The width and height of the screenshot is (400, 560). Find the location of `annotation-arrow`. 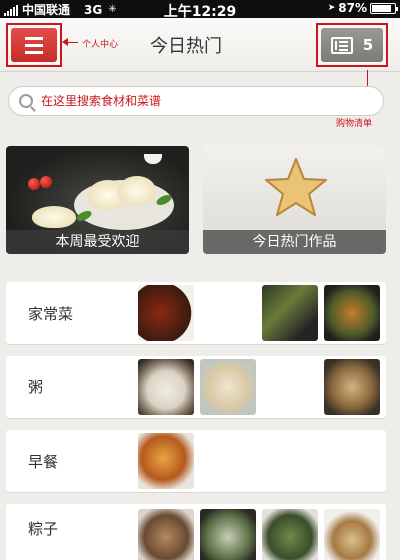

annotation-arrow is located at coordinates (70, 42).